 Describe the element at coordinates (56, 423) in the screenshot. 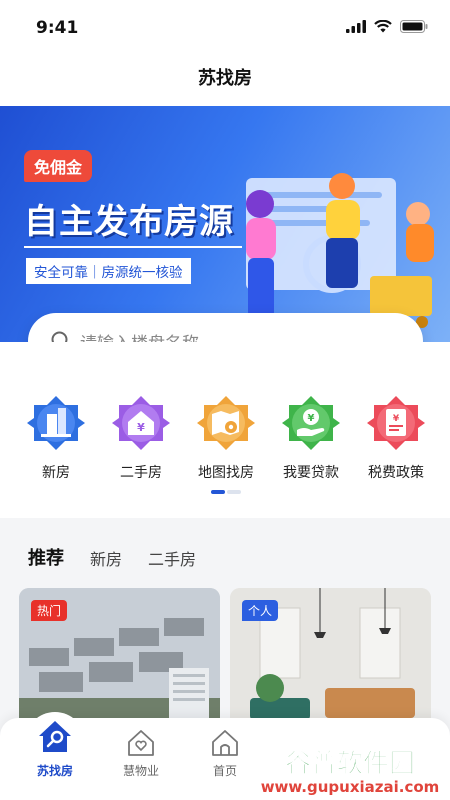

I see `building-icon` at that location.